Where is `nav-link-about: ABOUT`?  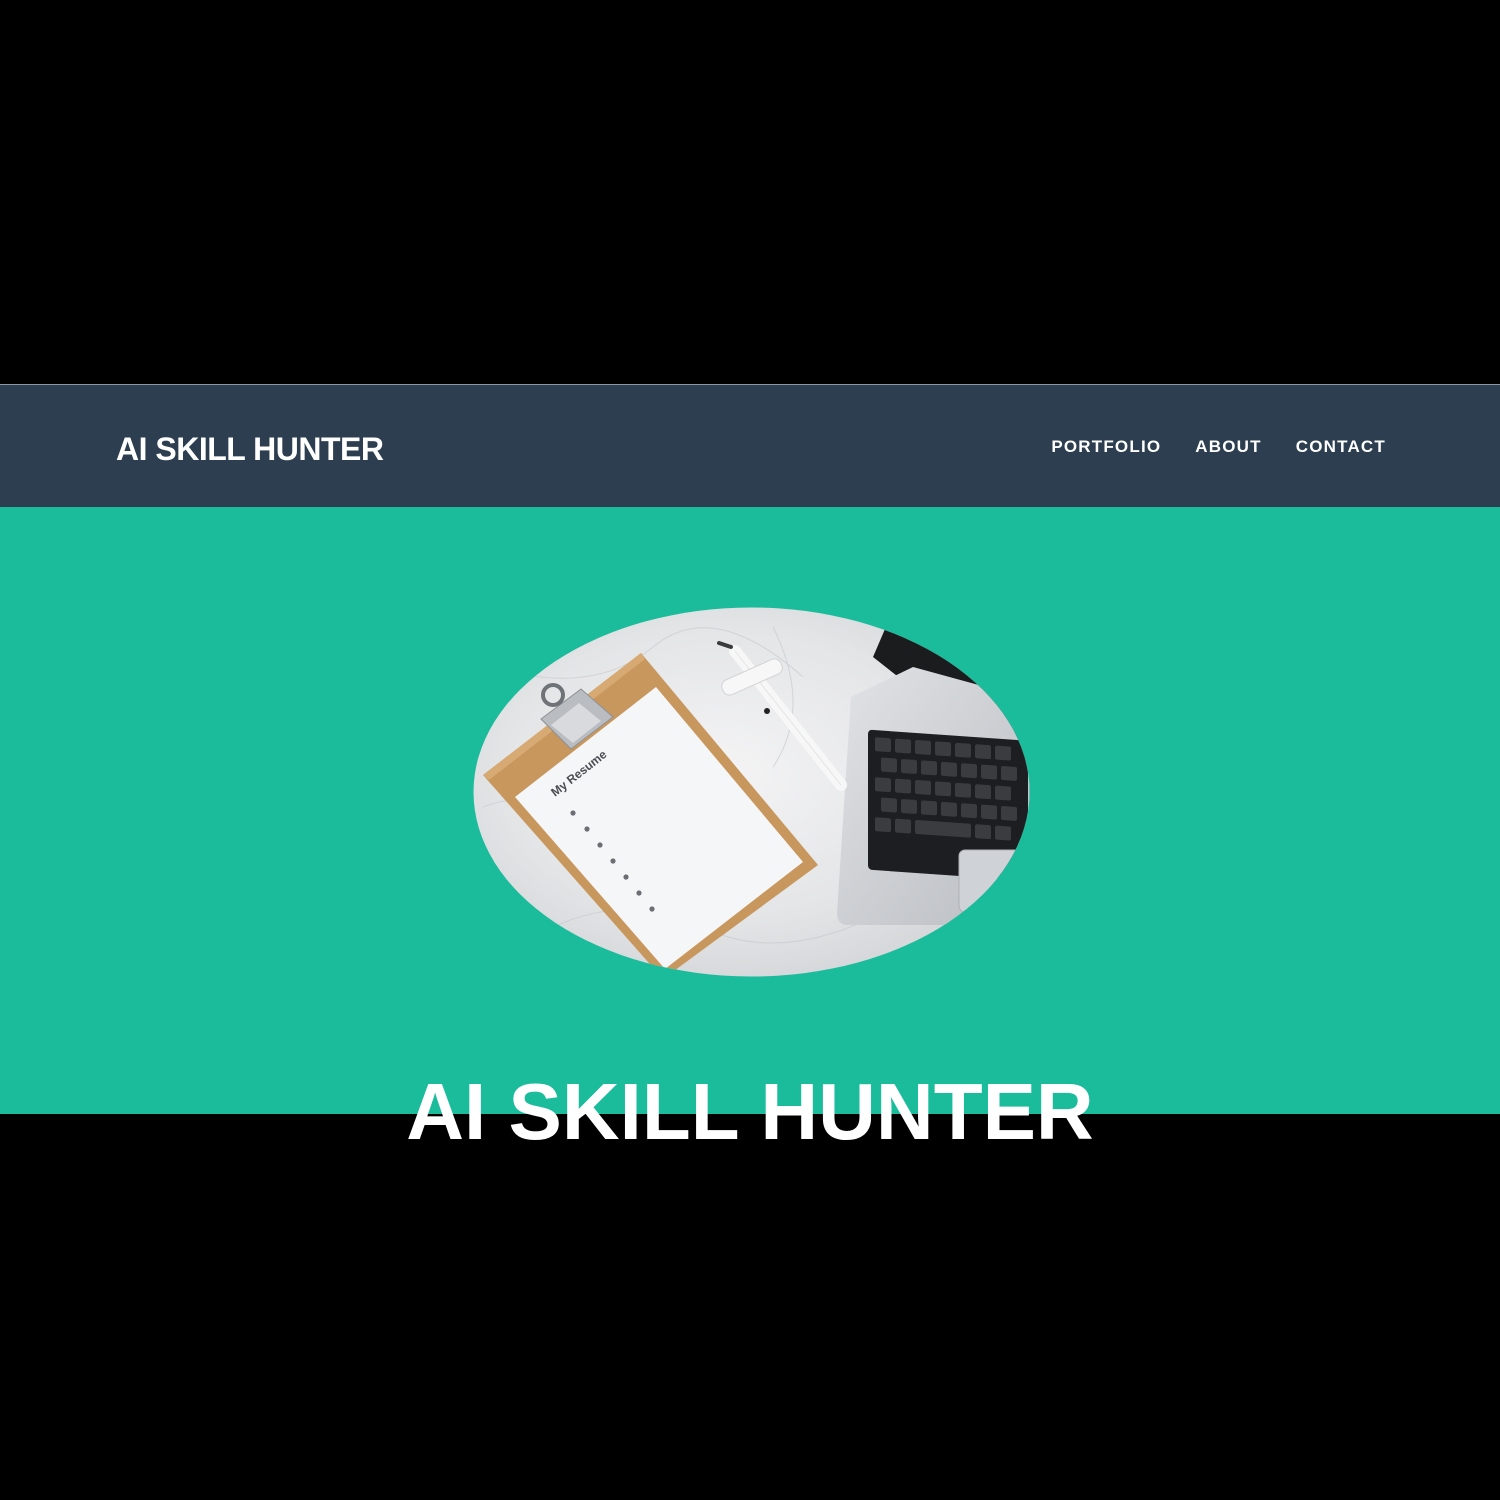 nav-link-about: ABOUT is located at coordinates (1228, 447).